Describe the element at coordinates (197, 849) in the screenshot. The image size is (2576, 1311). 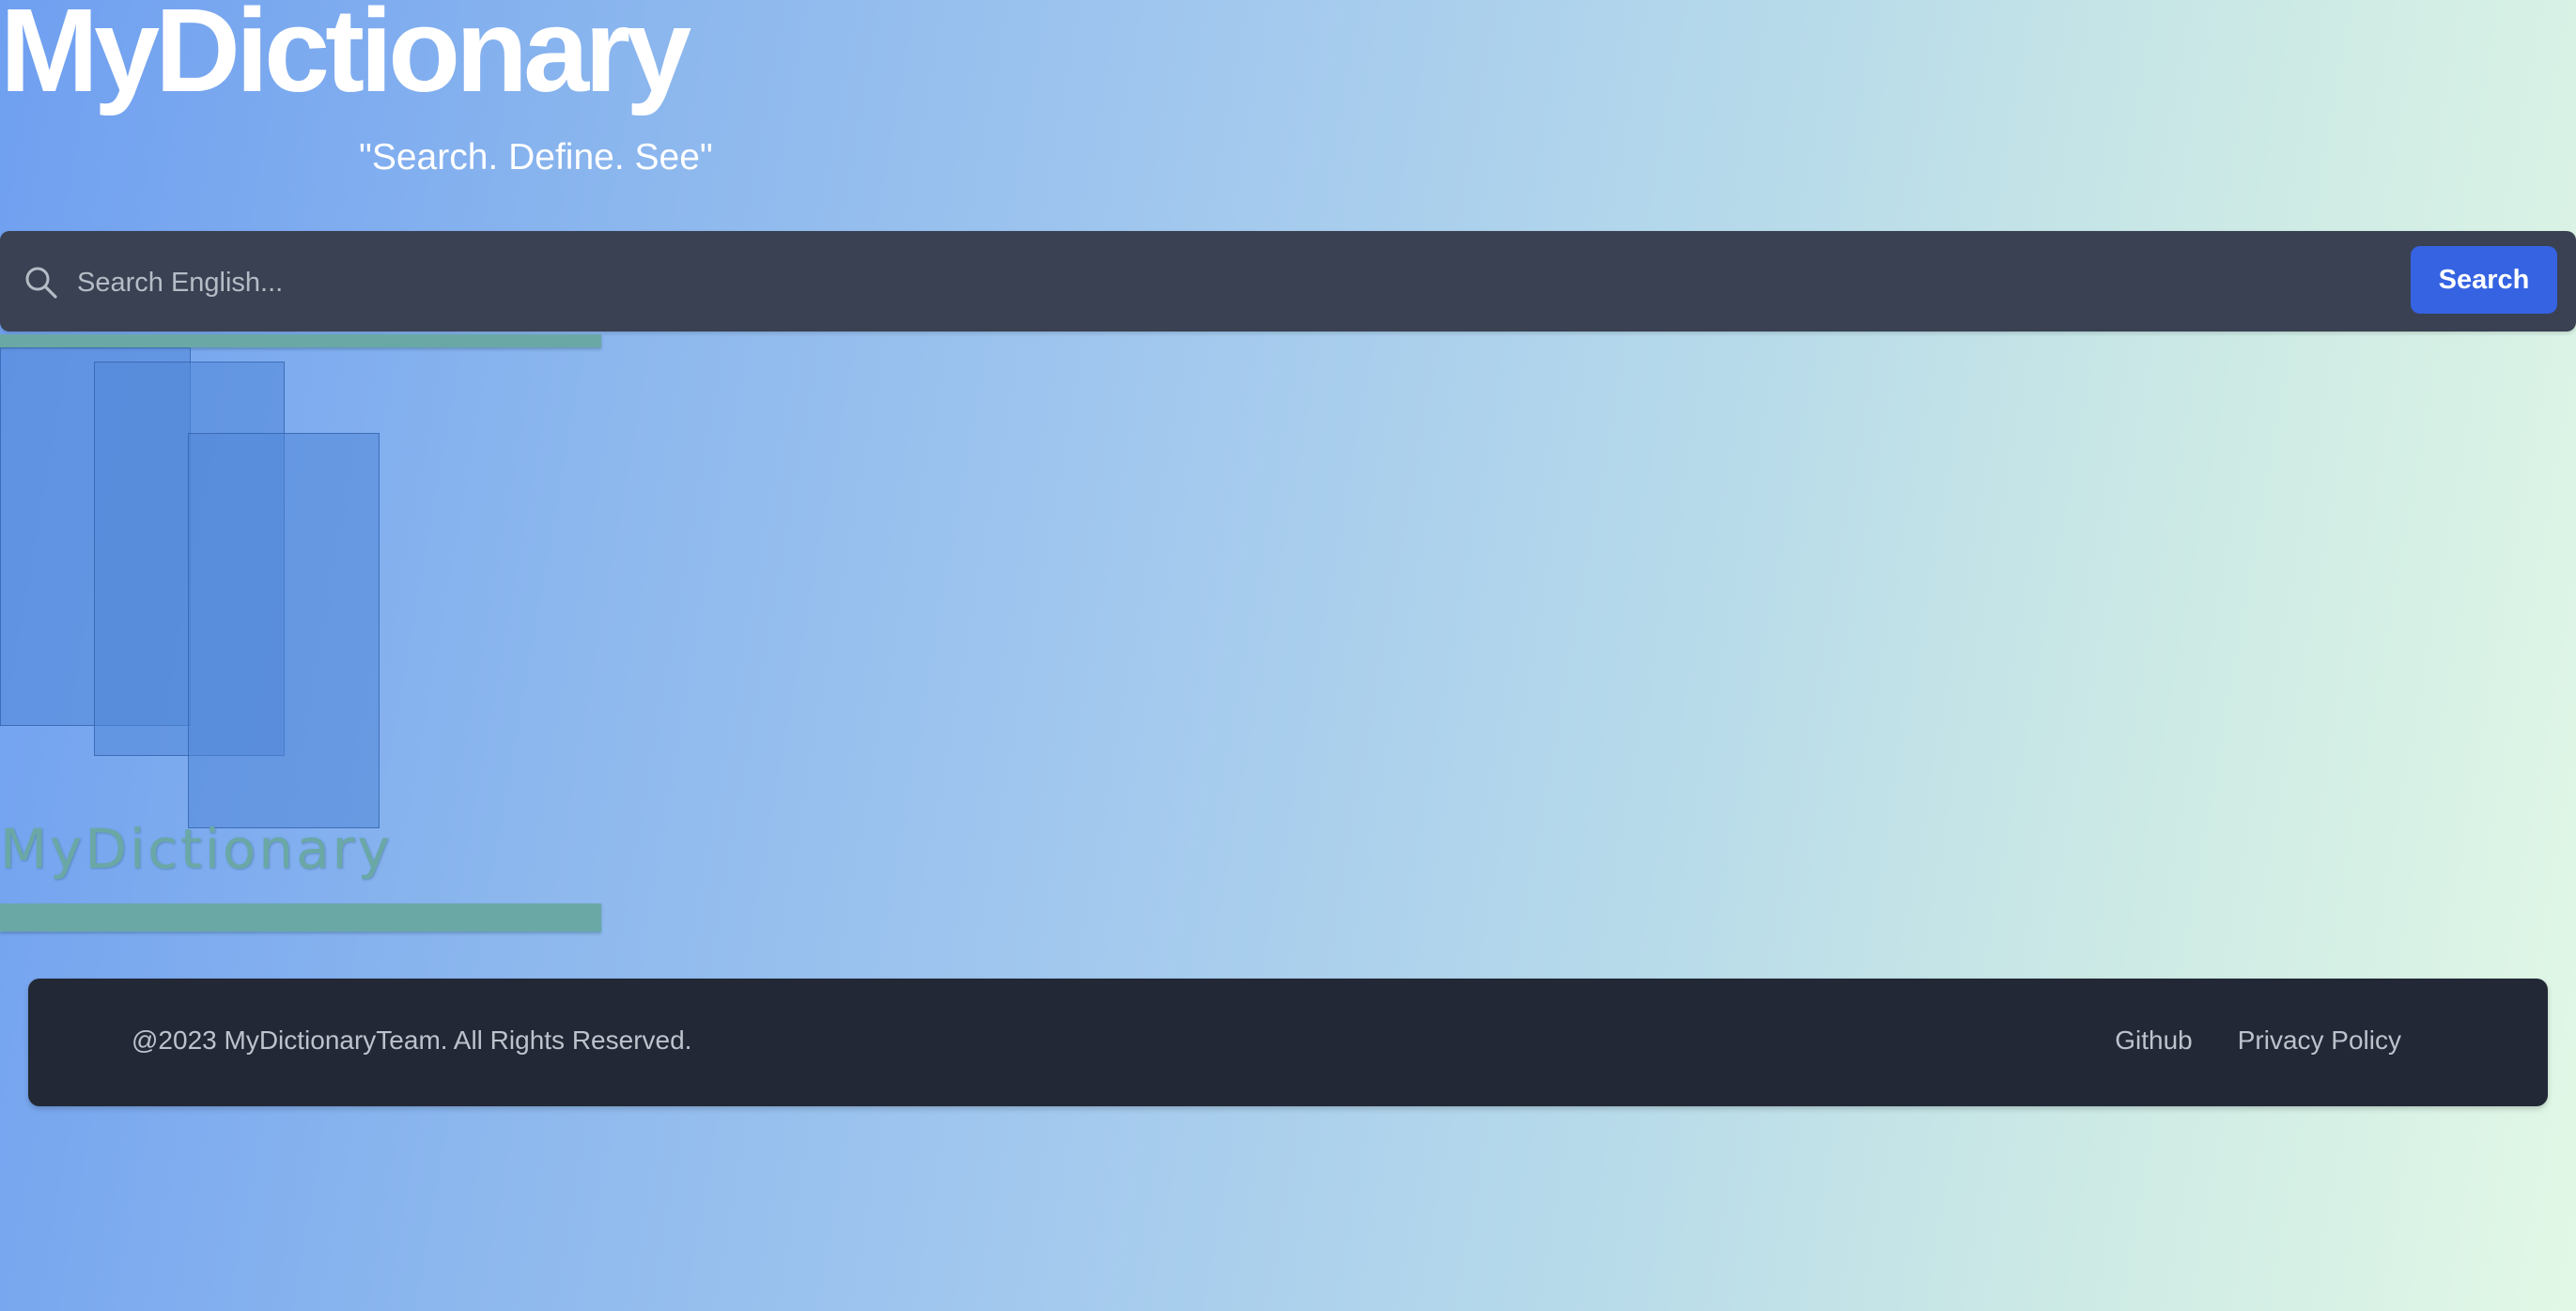
I see `logo-text: MyDictionary` at that location.